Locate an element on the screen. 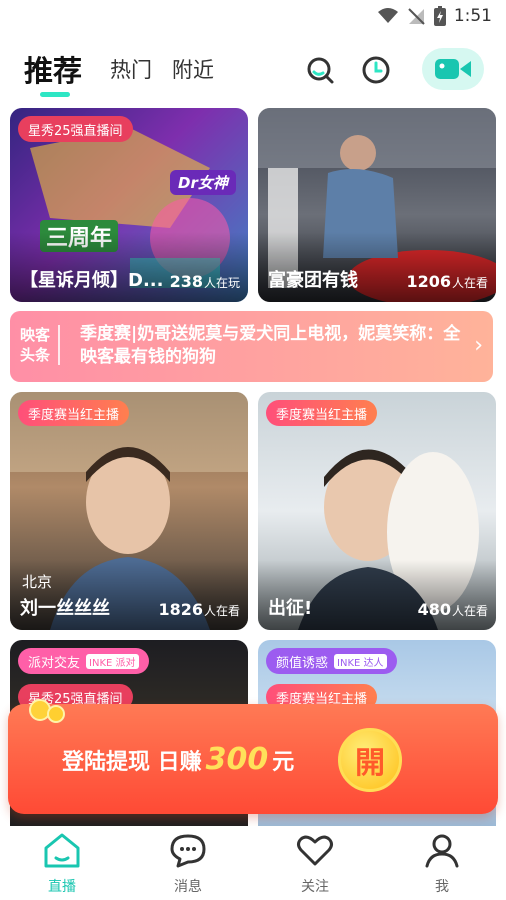  promo-text: 登陆提现 日赚 300 元 is located at coordinates (178, 759).